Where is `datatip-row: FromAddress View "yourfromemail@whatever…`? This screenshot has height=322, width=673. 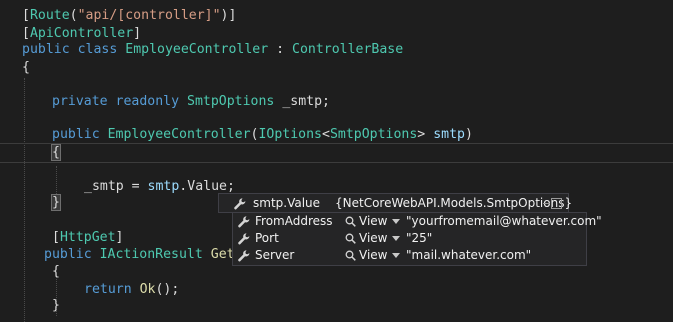
datatip-row: FromAddress View "yourfromemail@whatever… is located at coordinates (417, 221).